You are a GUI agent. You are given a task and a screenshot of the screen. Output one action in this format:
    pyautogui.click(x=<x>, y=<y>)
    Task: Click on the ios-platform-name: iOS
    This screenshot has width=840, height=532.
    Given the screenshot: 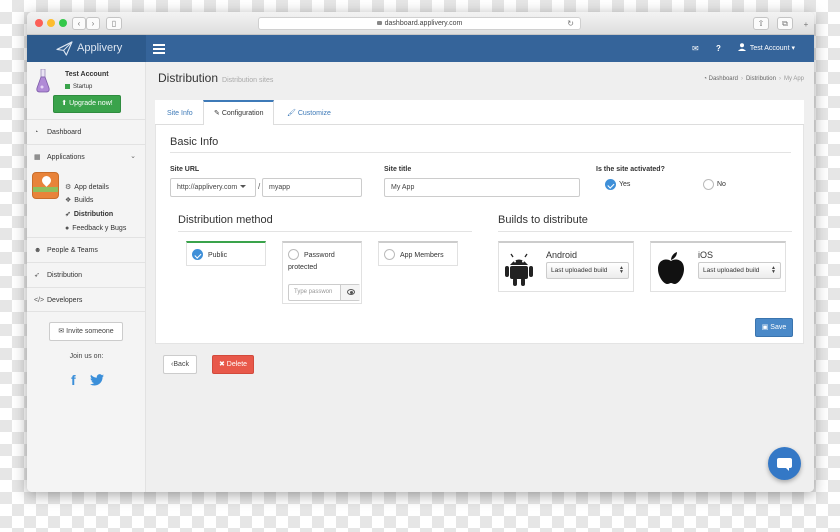 What is the action you would take?
    pyautogui.click(x=706, y=255)
    